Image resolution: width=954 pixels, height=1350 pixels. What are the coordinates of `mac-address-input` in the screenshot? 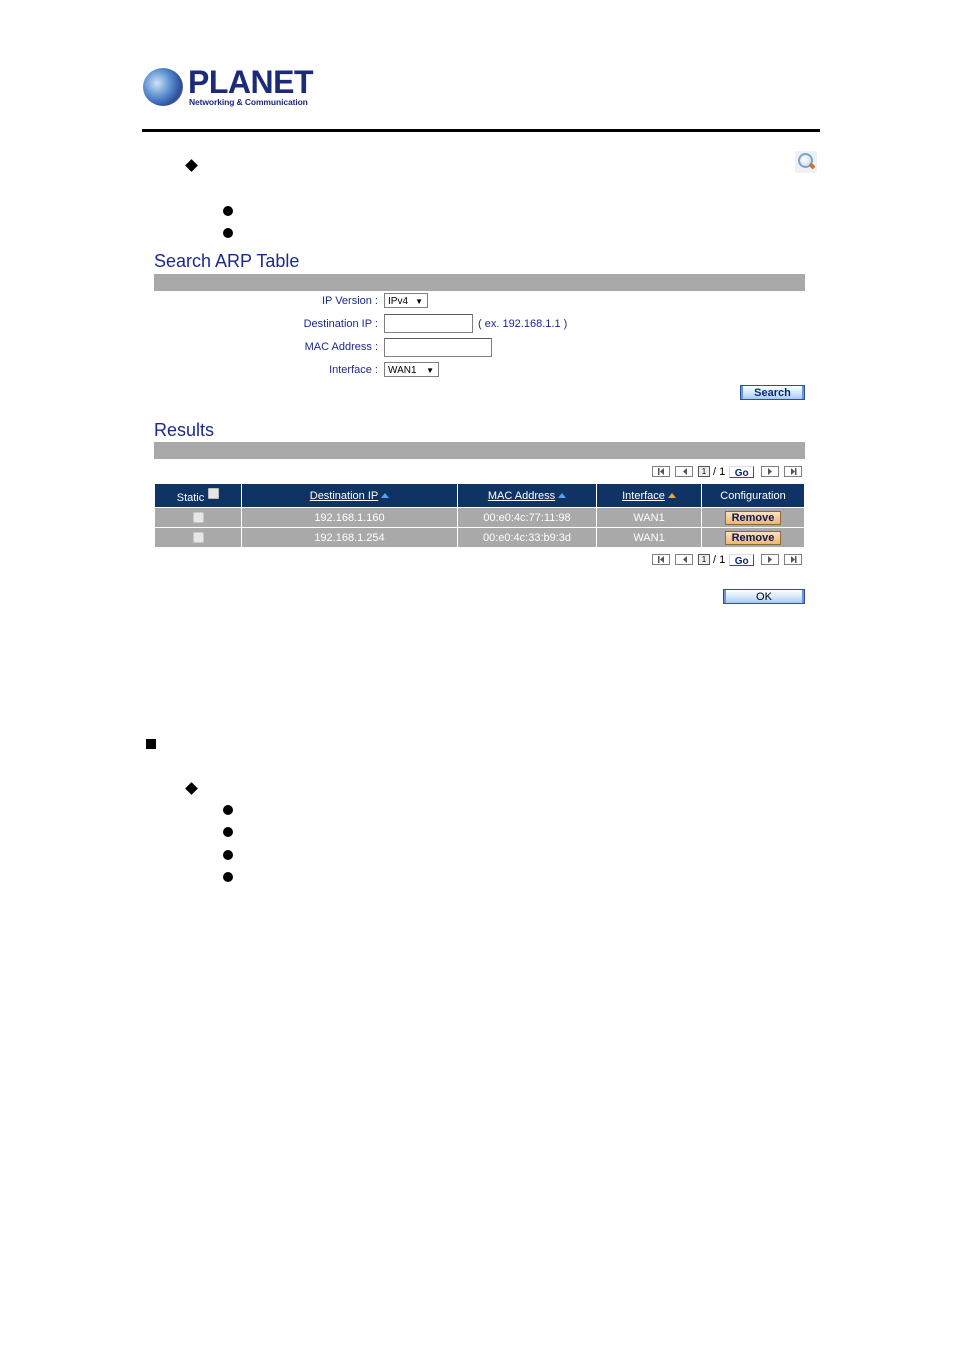 It's located at (438, 347).